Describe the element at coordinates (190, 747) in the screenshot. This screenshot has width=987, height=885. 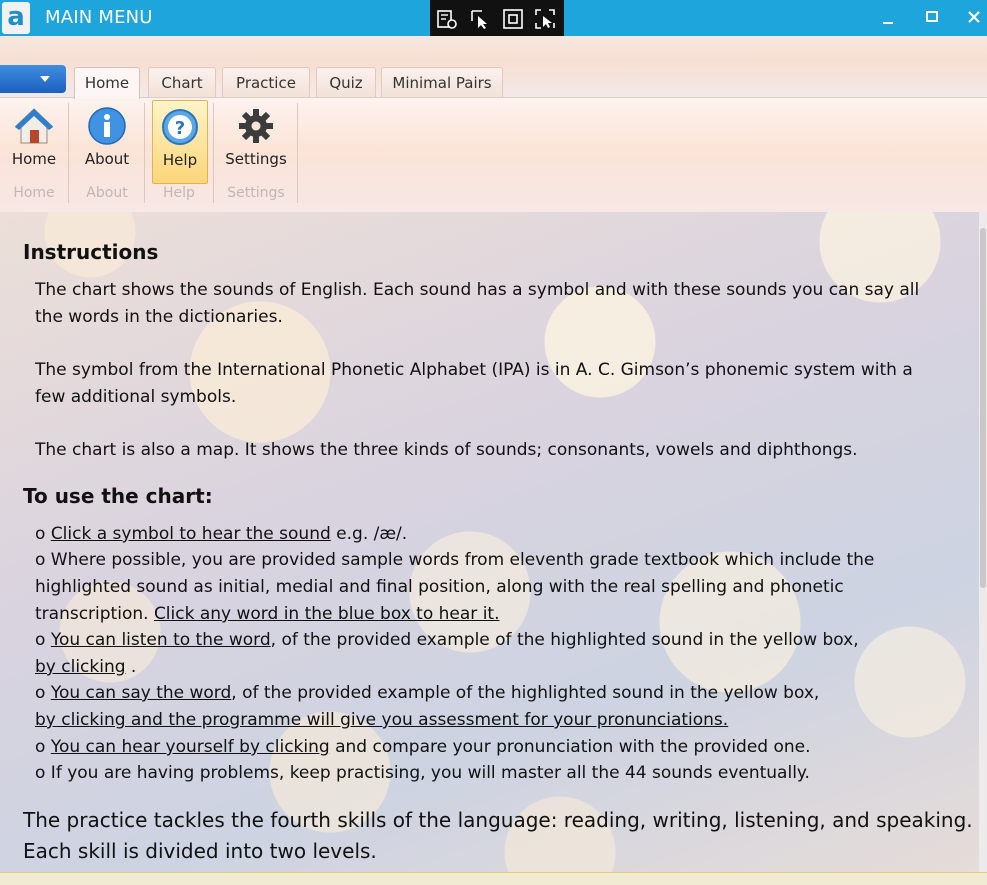
I see `hear-yourself-link: You can hear yourself by clicking` at that location.